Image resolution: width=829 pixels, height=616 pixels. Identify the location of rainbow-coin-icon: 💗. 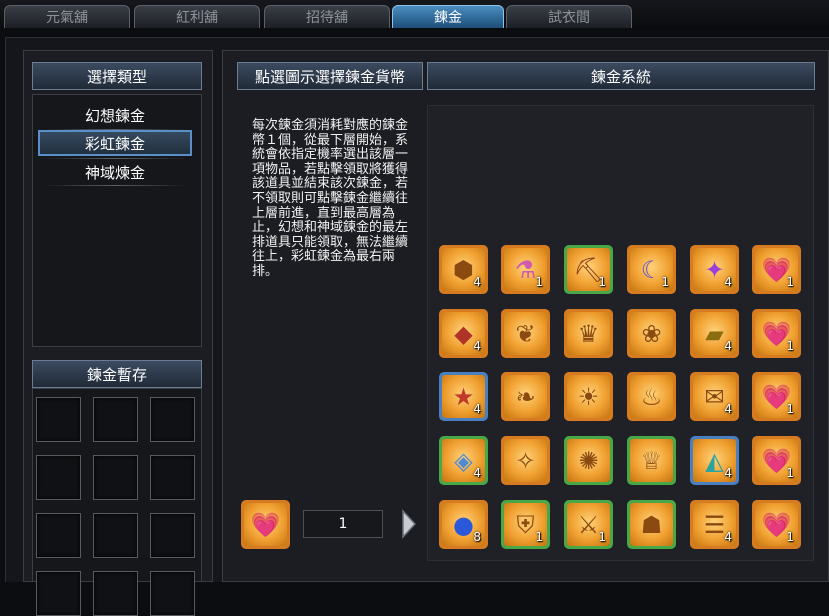
(265, 524).